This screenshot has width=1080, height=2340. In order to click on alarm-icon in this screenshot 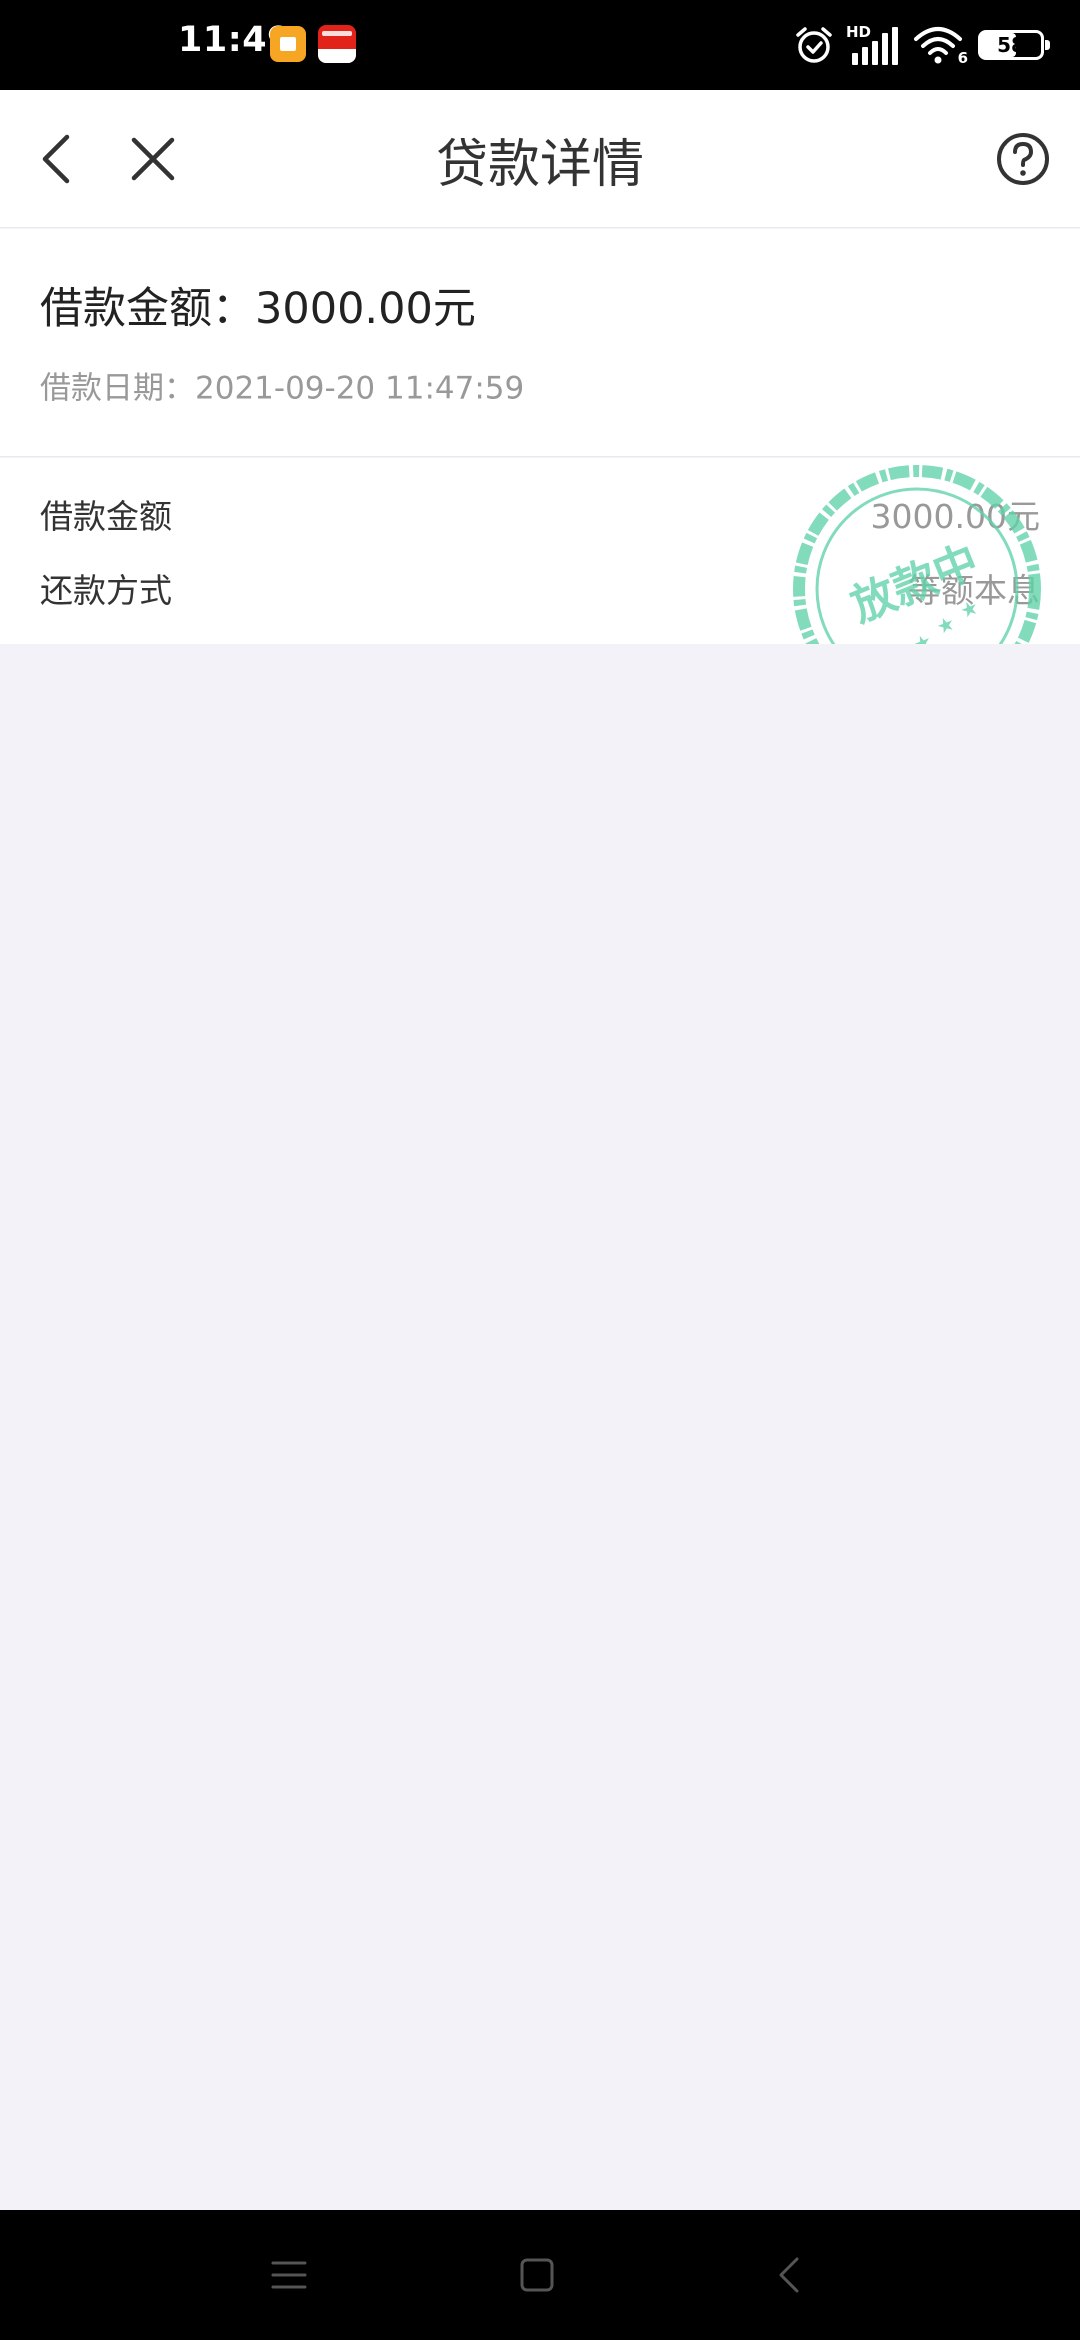, I will do `click(814, 45)`.